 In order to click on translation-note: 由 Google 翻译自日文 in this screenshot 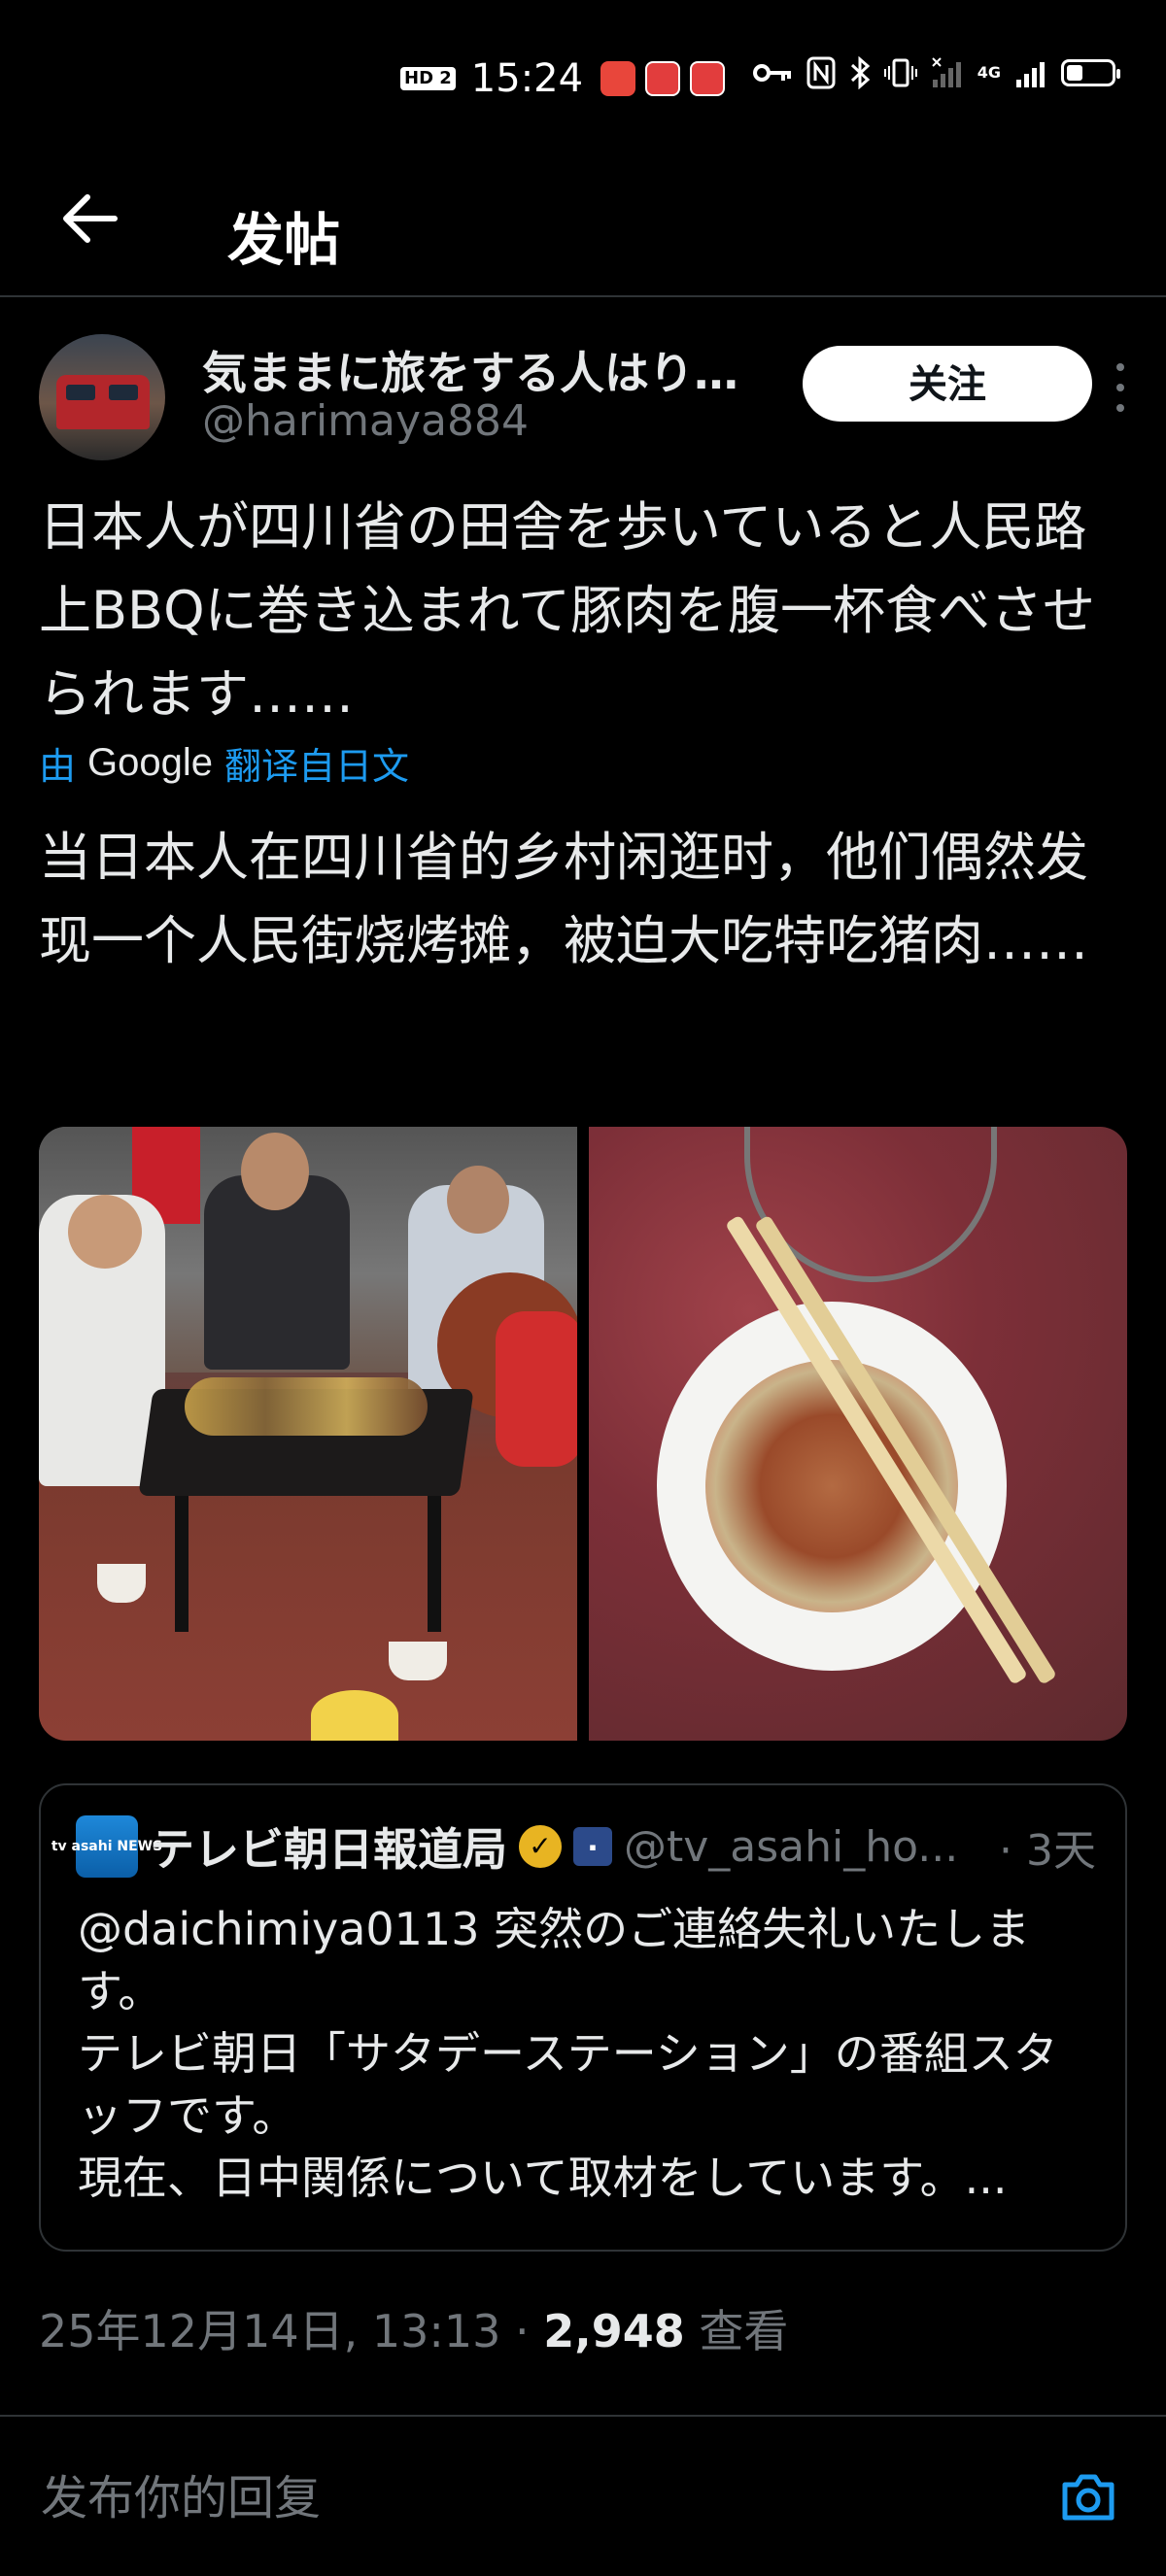, I will do `click(224, 763)`.